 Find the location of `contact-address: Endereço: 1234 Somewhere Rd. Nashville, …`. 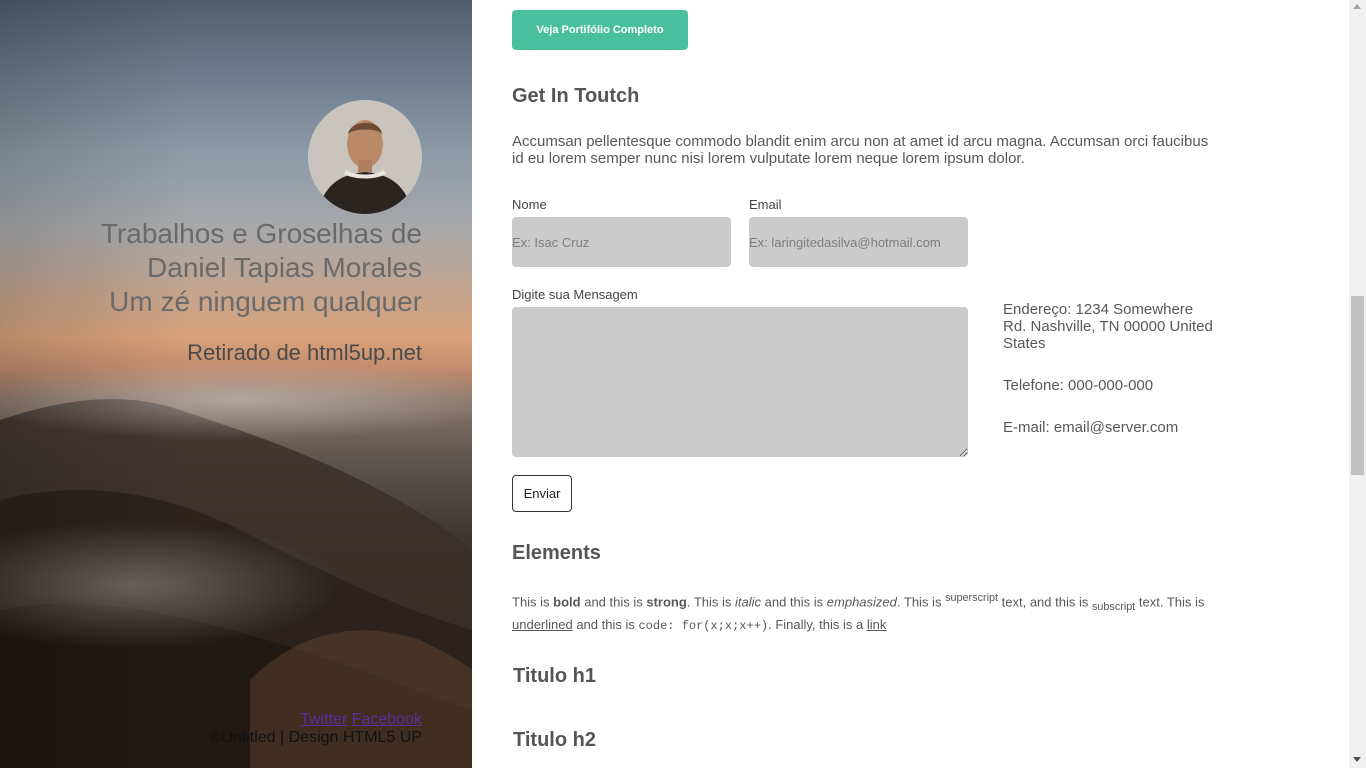

contact-address: Endereço: 1234 Somewhere Rd. Nashville, … is located at coordinates (1108, 326).